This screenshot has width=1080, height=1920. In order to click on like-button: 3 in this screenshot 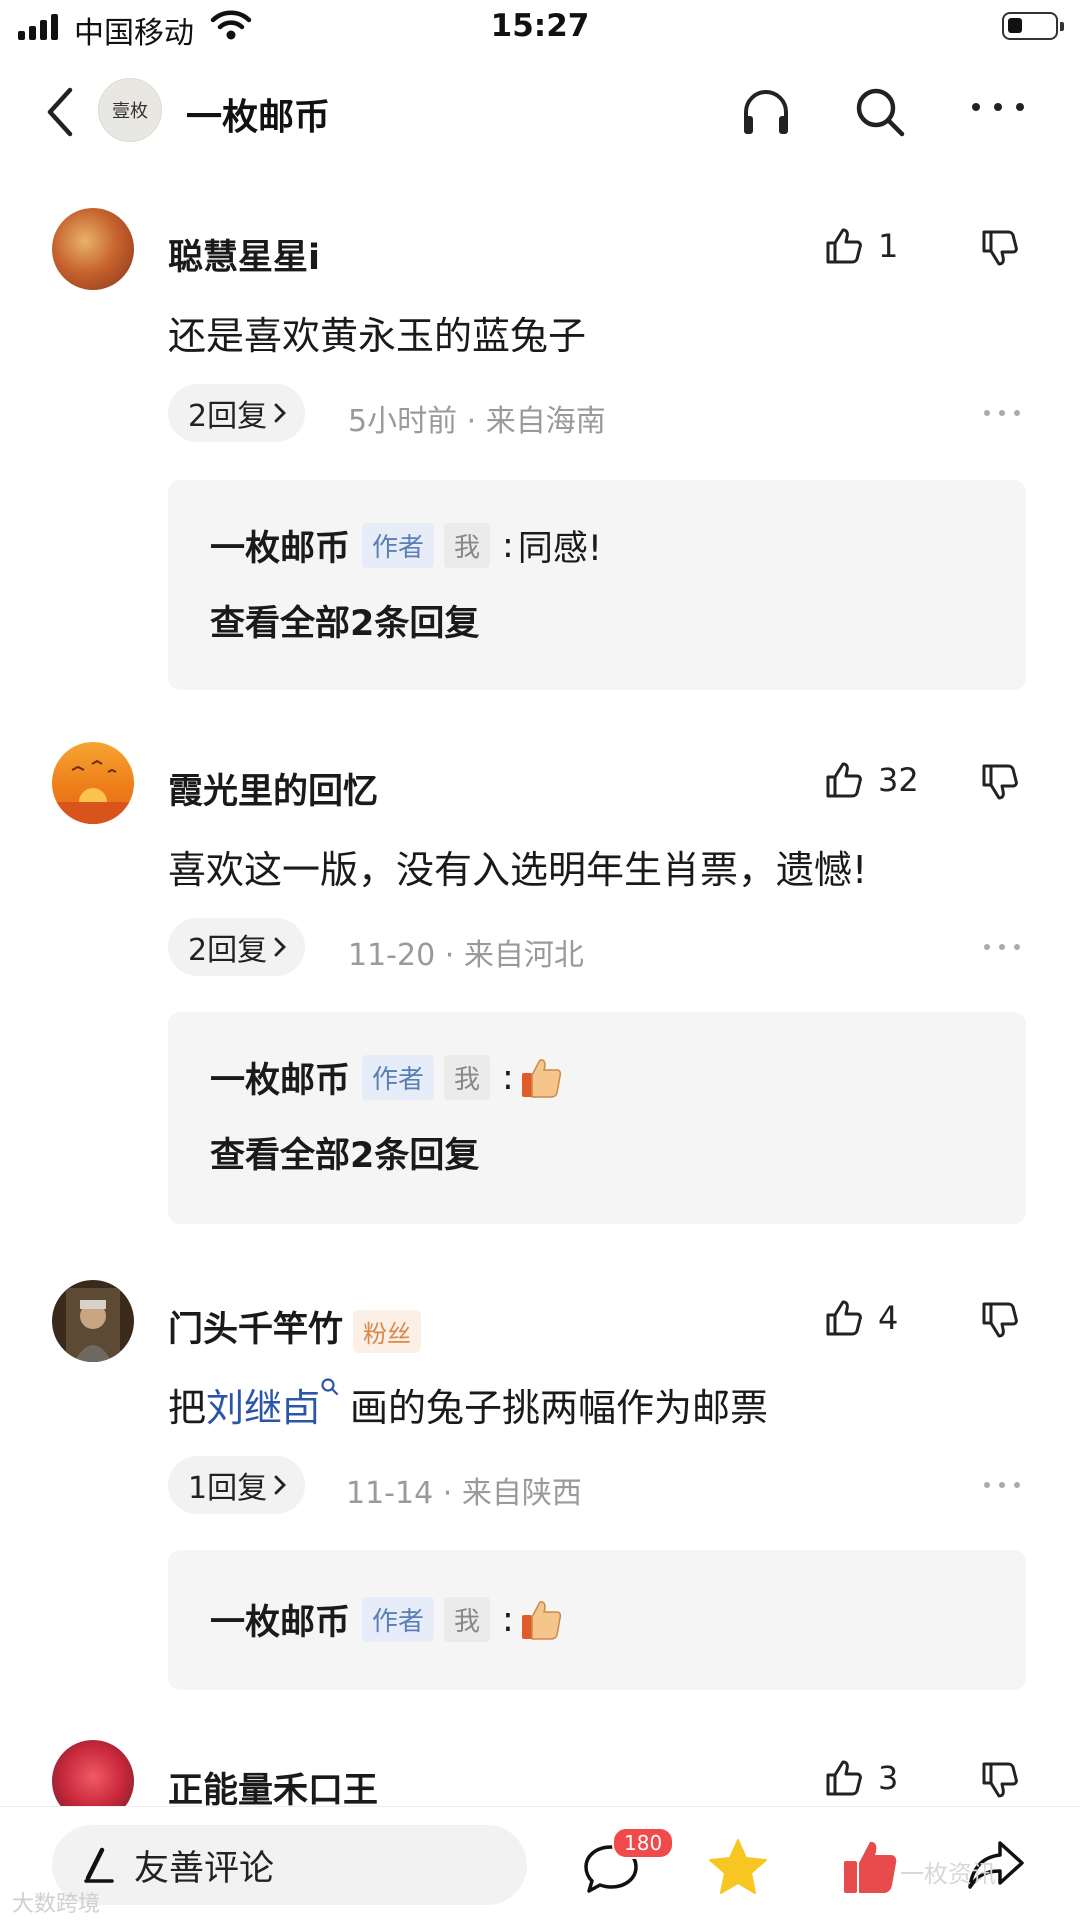, I will do `click(861, 1778)`.